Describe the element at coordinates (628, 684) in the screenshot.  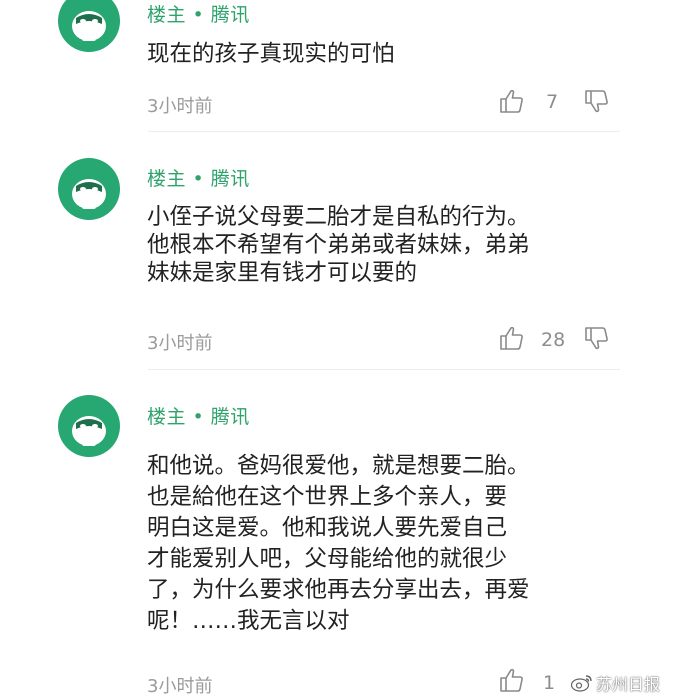
I see `watermark-text: 苏州日报` at that location.